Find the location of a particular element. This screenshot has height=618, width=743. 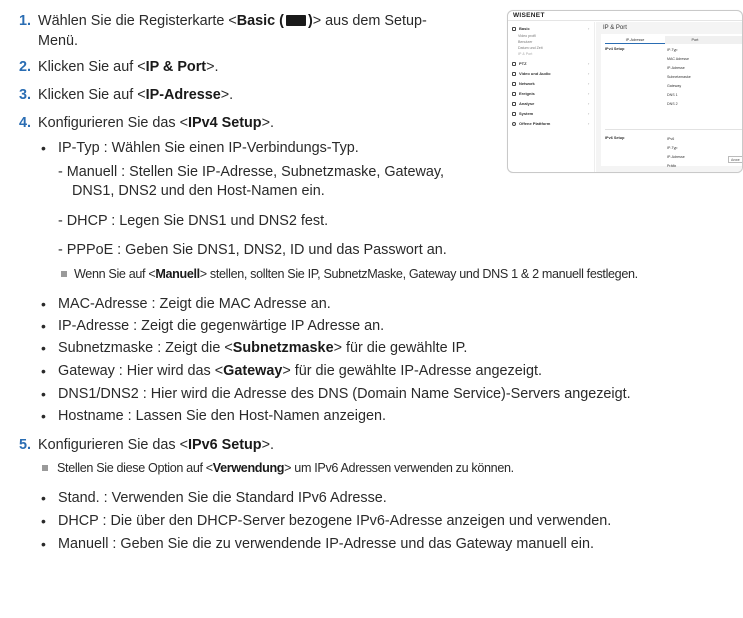

sidebar-sub-video-profile: Video profil is located at coordinates (527, 36).